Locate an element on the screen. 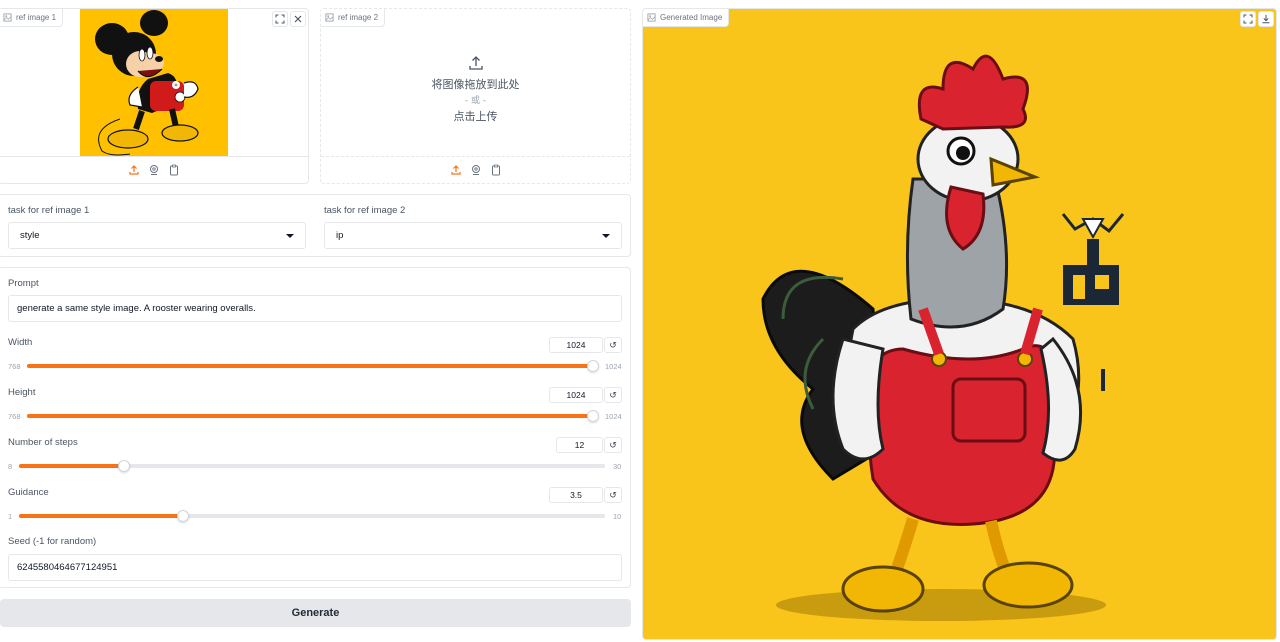 This screenshot has width=1280, height=642. generated-image-controls is located at coordinates (1257, 19).